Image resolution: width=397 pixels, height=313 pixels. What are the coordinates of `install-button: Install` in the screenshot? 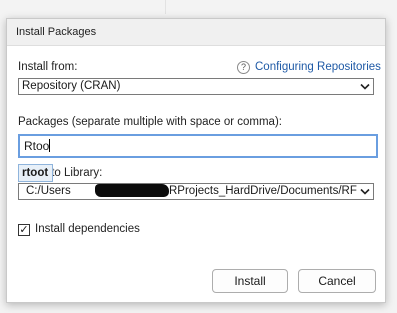 It's located at (250, 281).